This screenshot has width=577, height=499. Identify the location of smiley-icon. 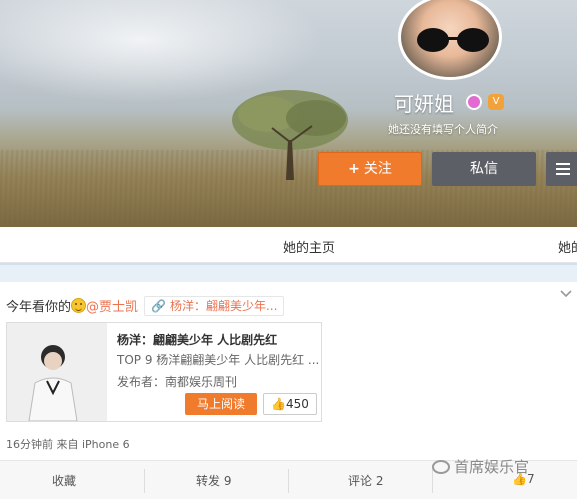
(79, 305).